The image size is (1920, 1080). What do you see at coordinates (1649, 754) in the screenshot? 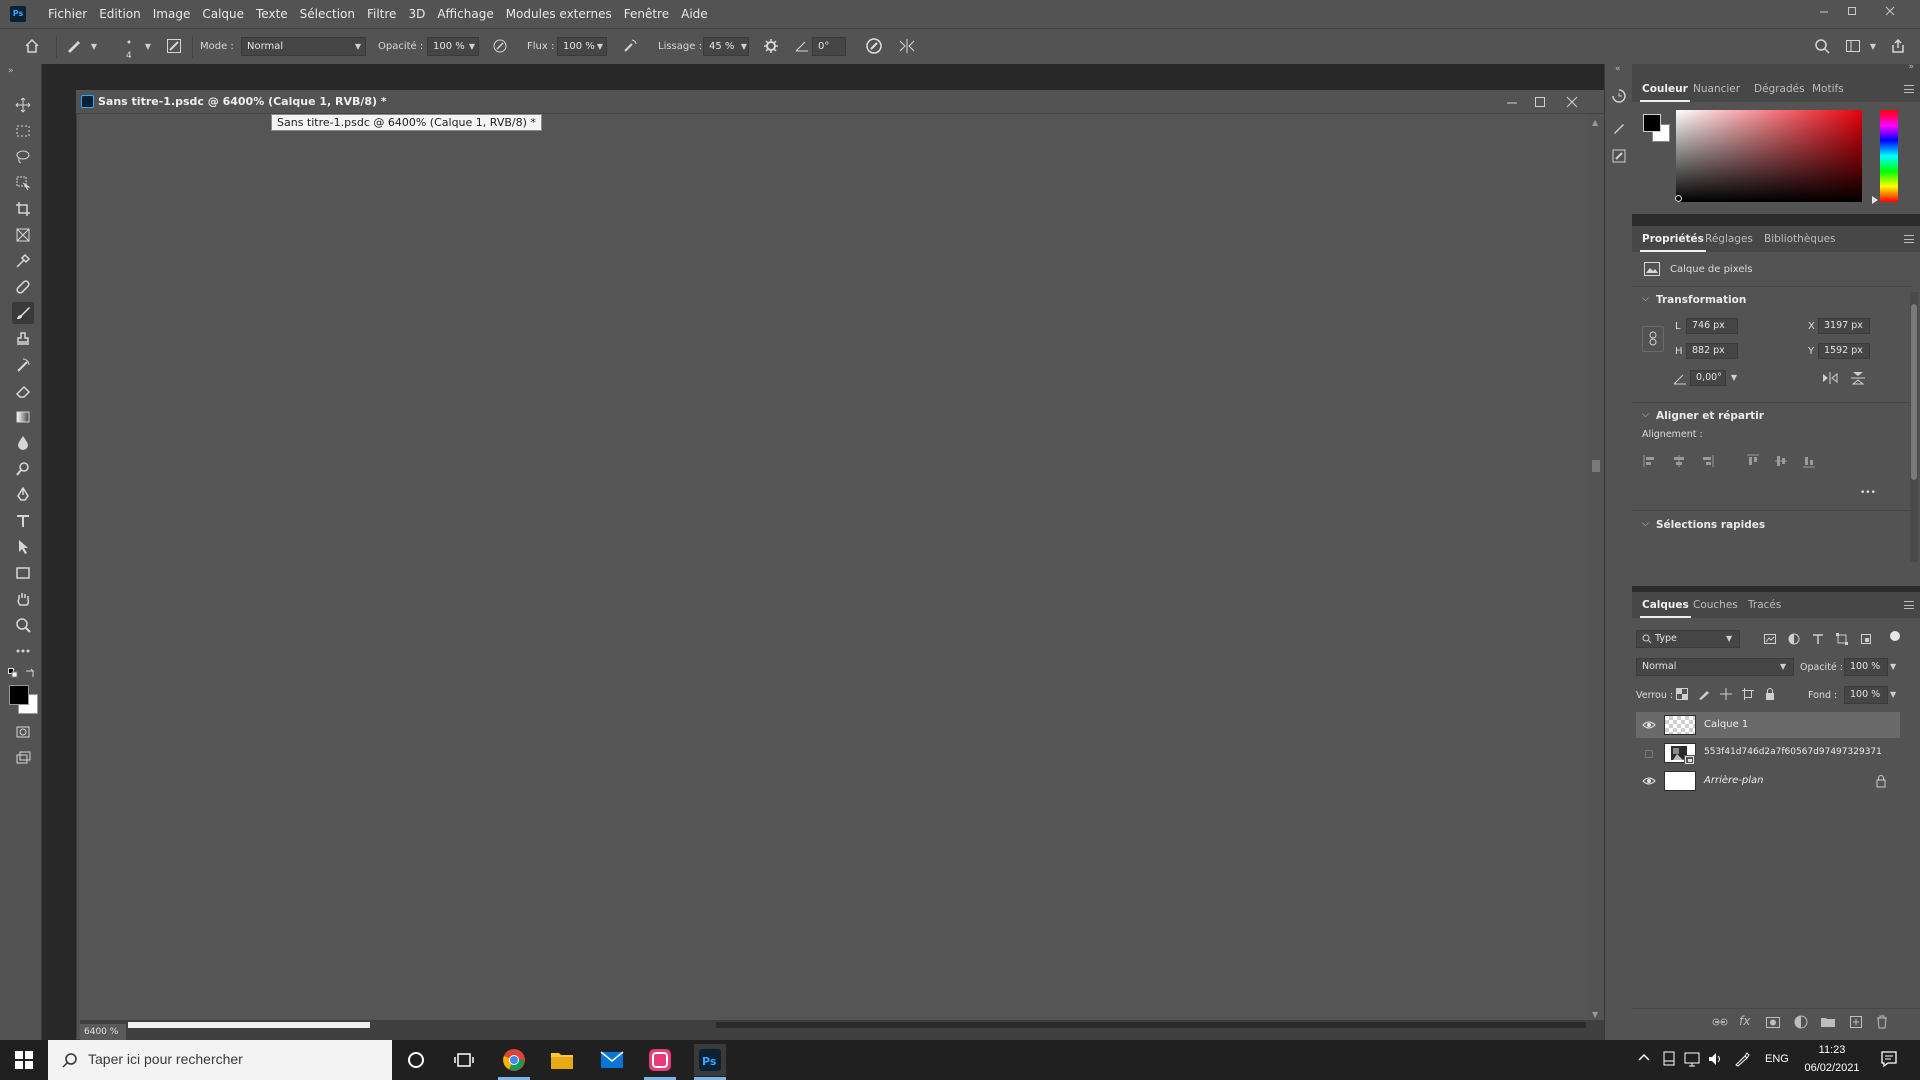
I see `layer-visibility-toggle` at bounding box center [1649, 754].